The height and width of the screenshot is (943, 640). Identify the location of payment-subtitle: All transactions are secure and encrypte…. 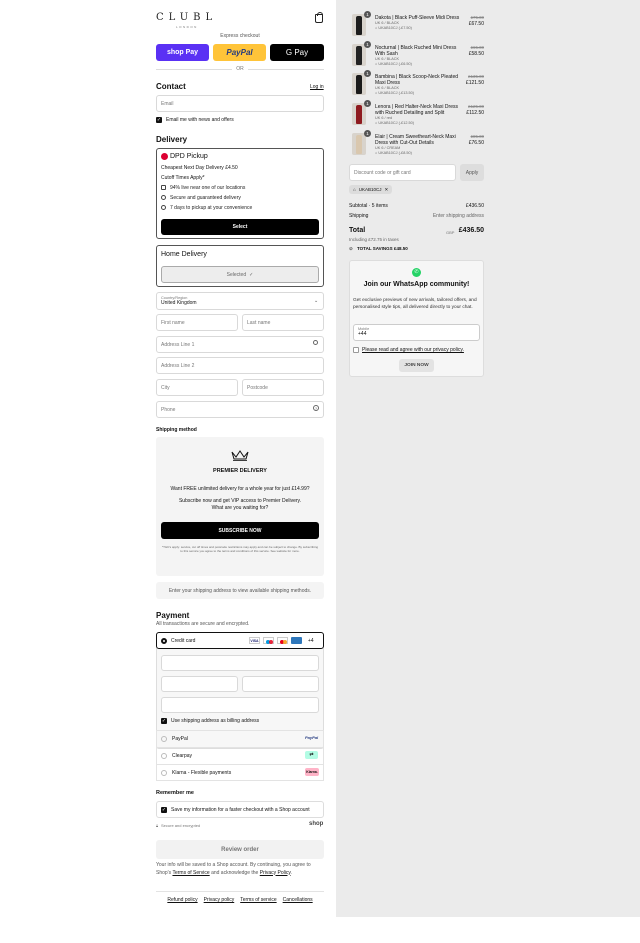
(203, 624).